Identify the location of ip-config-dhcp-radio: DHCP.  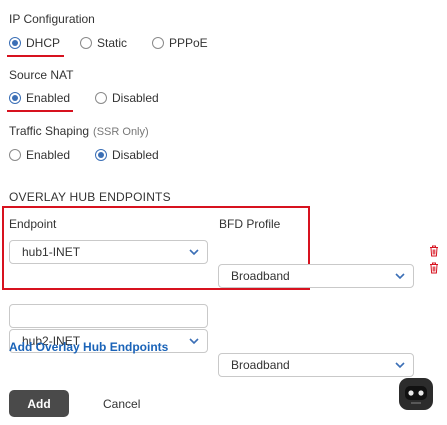
(34, 43).